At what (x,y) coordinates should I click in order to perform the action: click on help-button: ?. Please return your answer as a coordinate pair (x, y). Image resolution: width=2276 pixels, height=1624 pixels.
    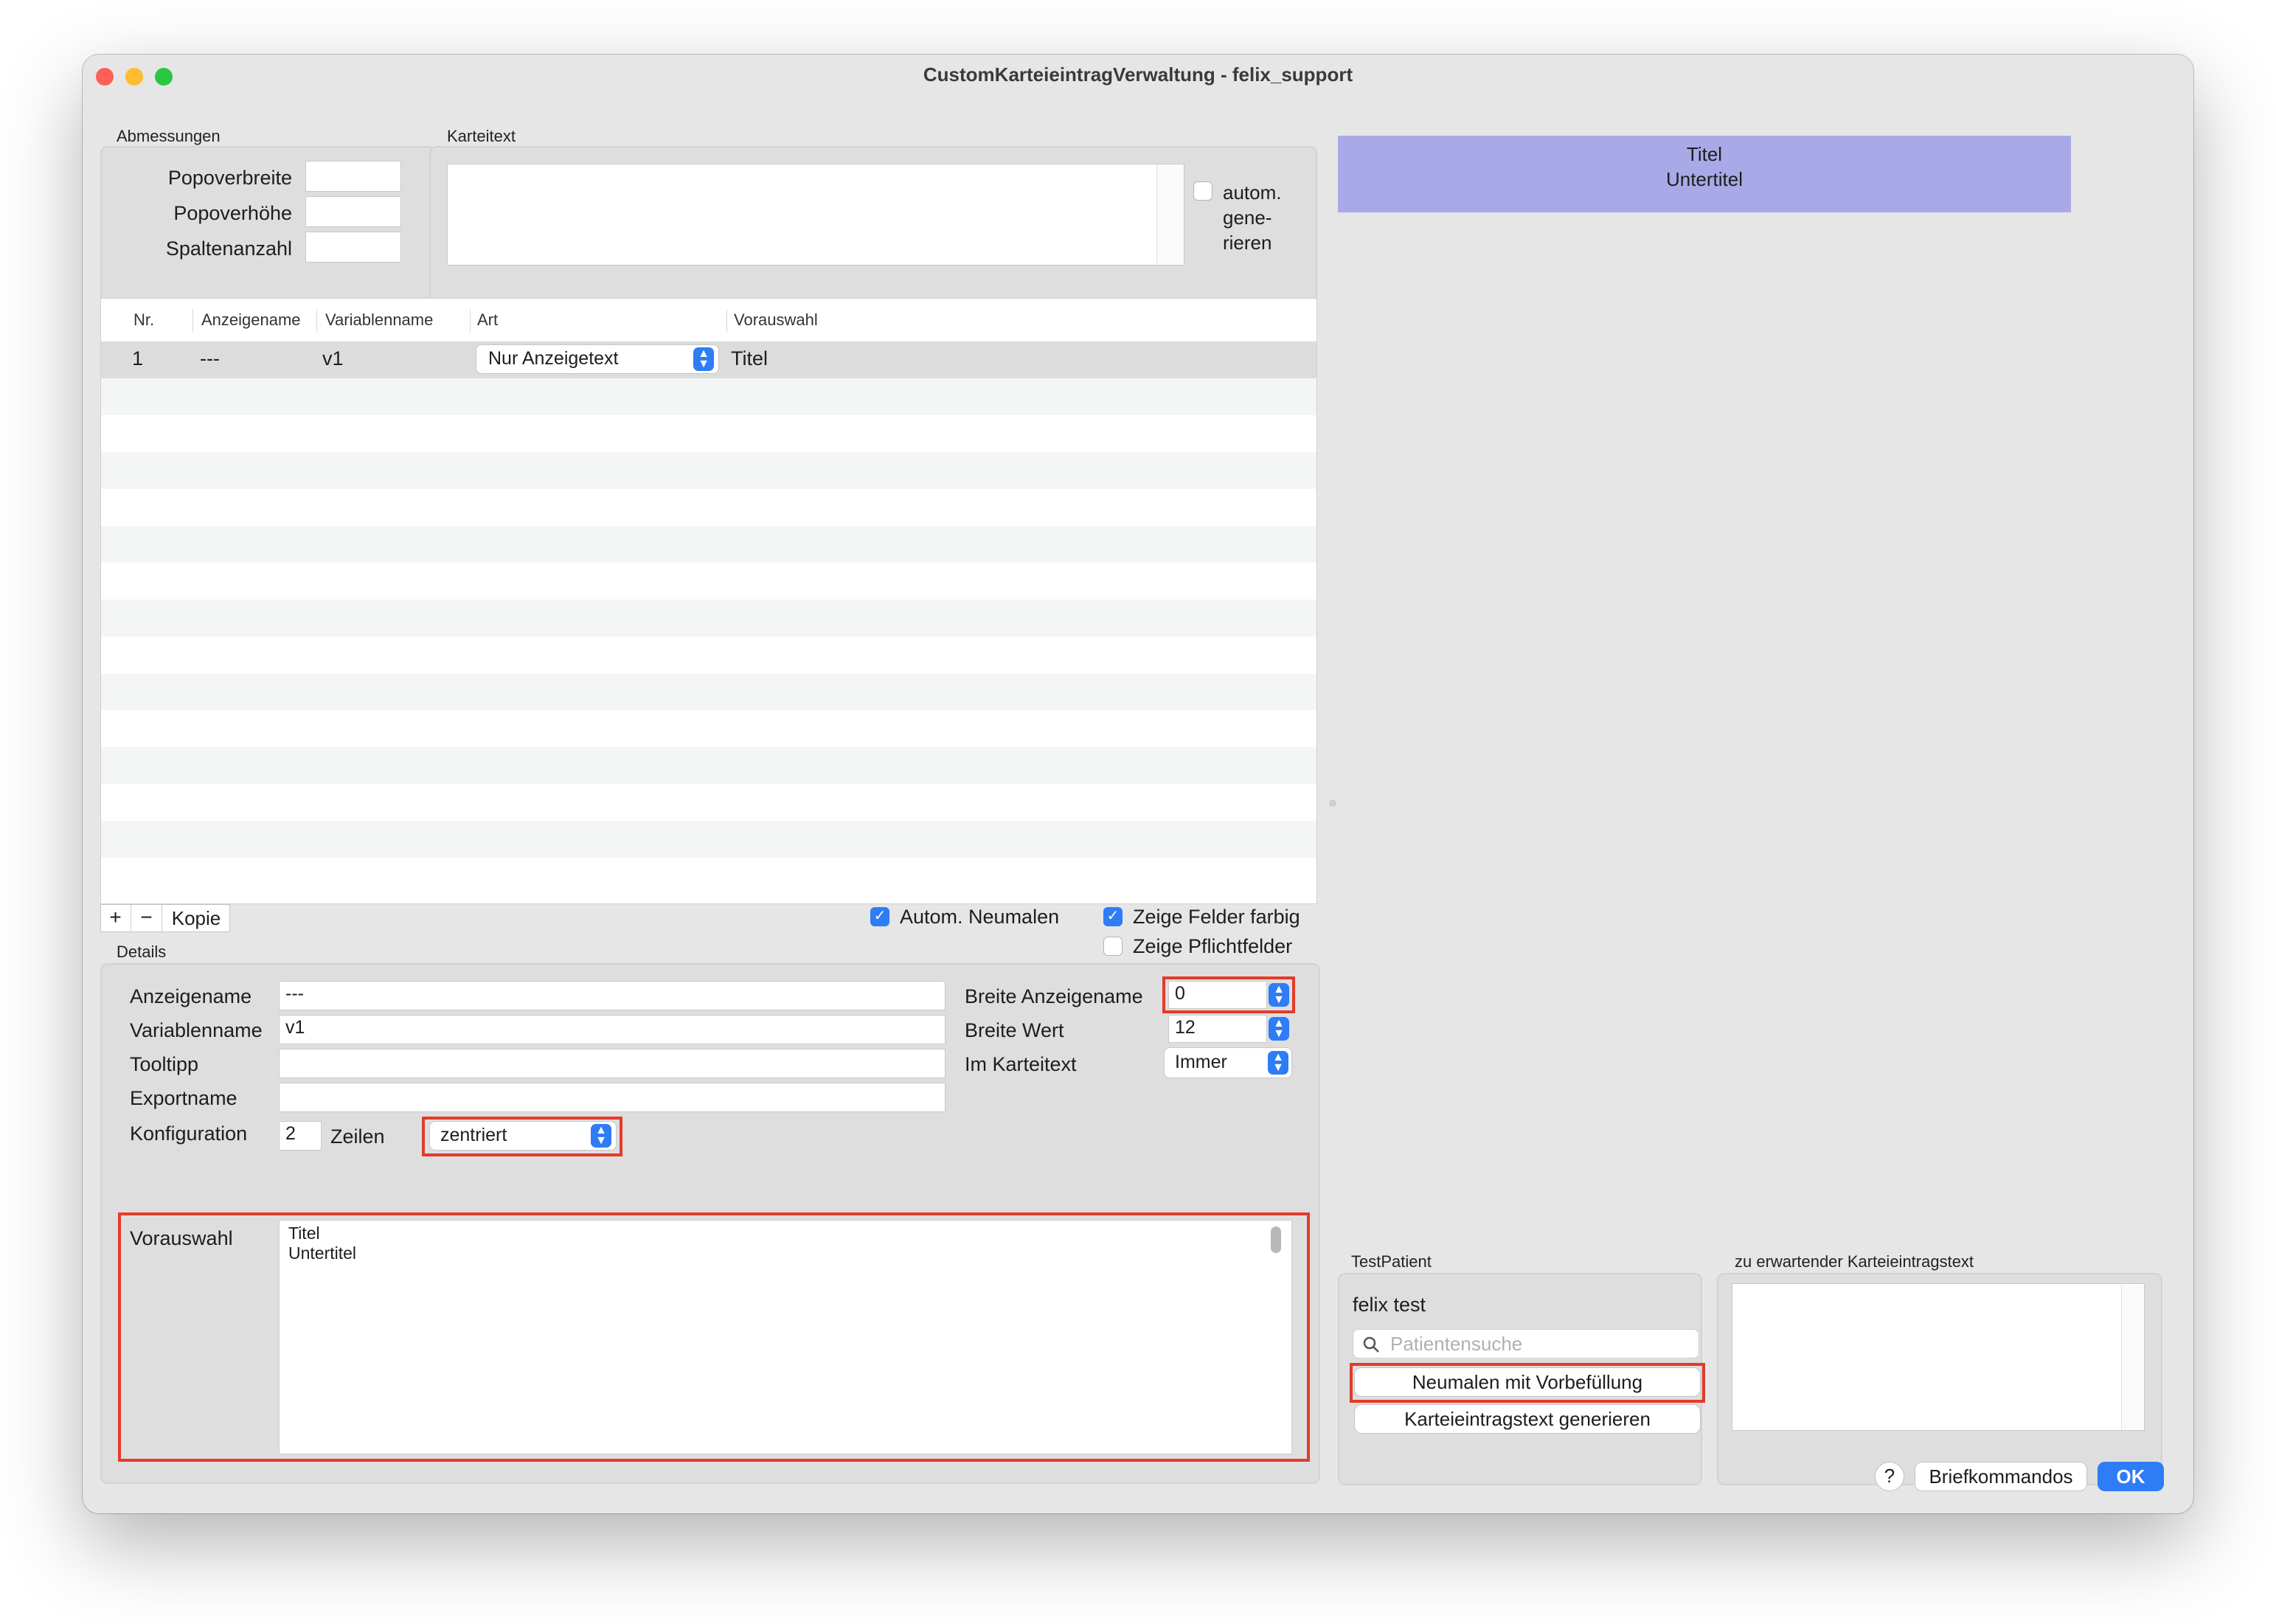
    Looking at the image, I should click on (1889, 1477).